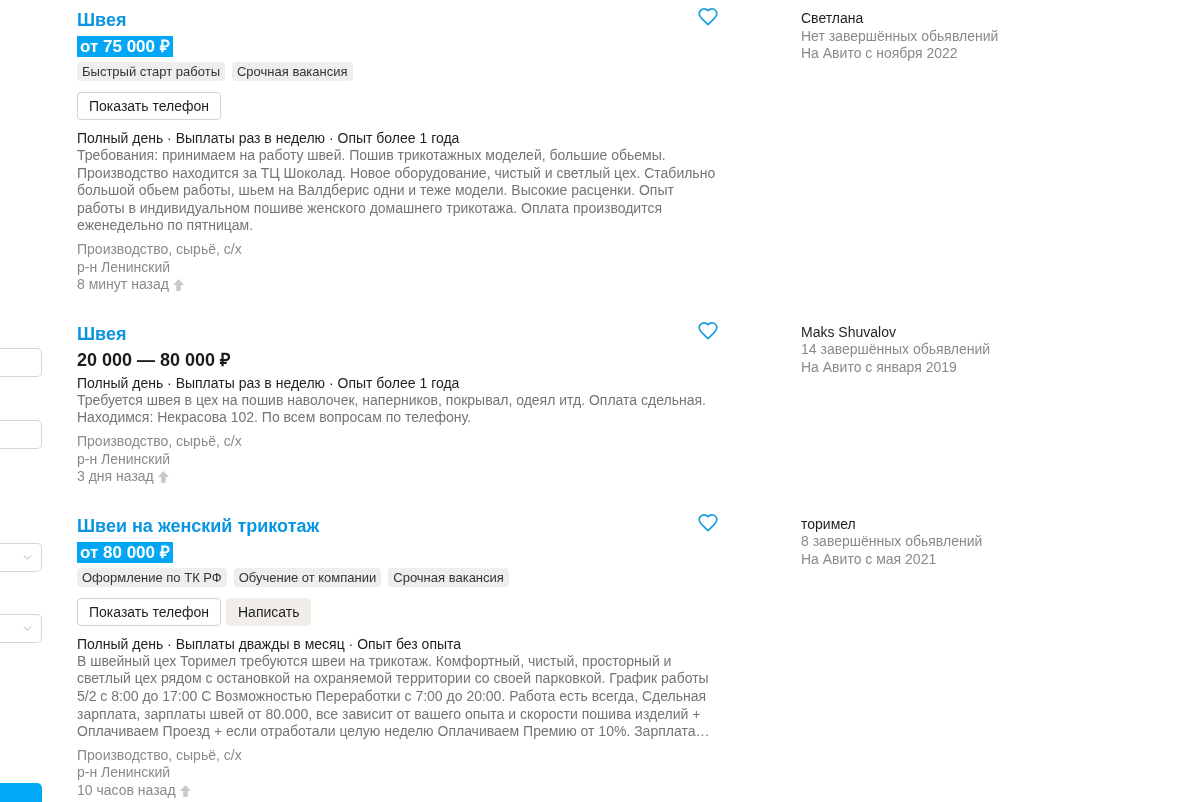  I want to click on posted-time: 10 часов назад, so click(126, 790).